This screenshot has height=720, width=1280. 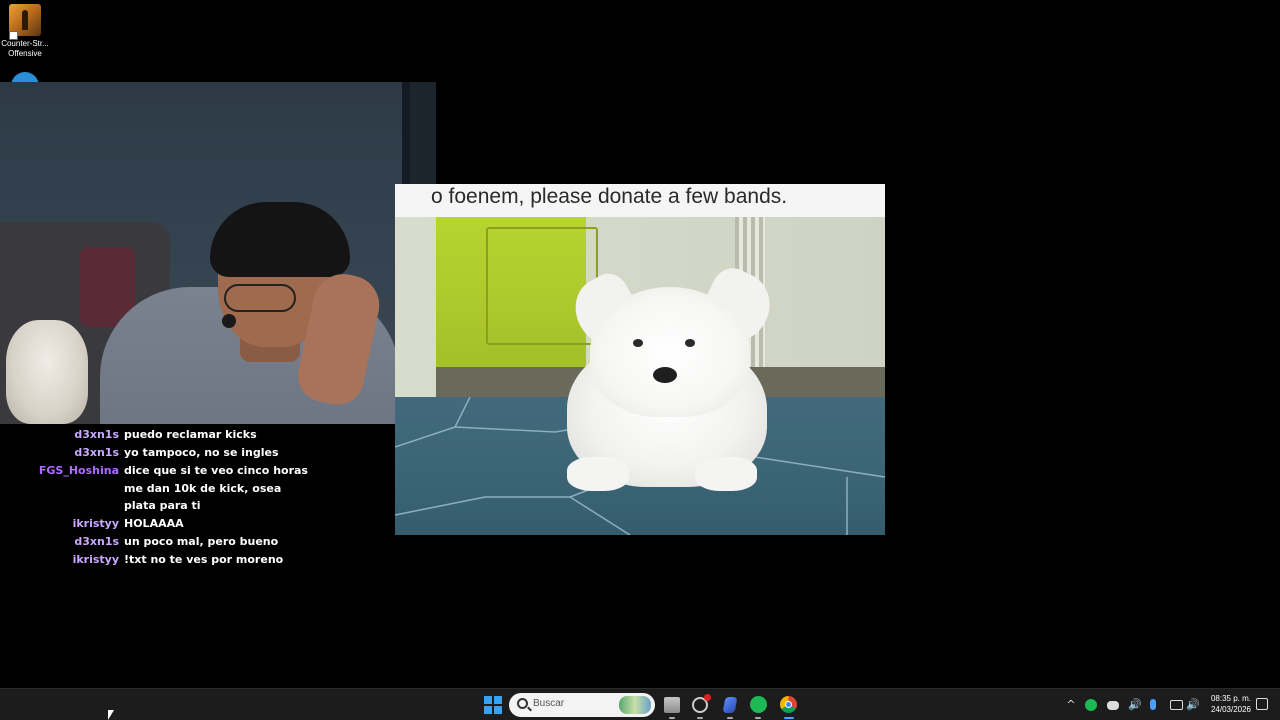 I want to click on chat-message: ikristyy !txt no te ves por moreno, so click(x=197, y=560).